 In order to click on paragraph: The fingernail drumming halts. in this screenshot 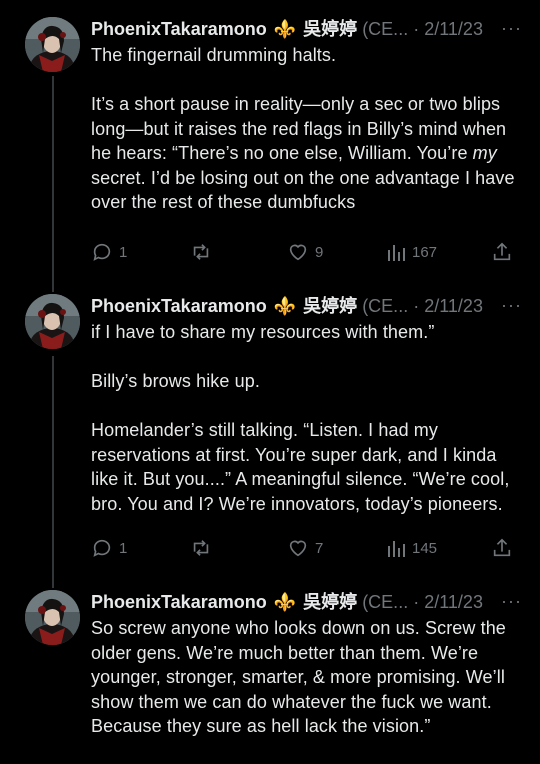, I will do `click(214, 55)`.